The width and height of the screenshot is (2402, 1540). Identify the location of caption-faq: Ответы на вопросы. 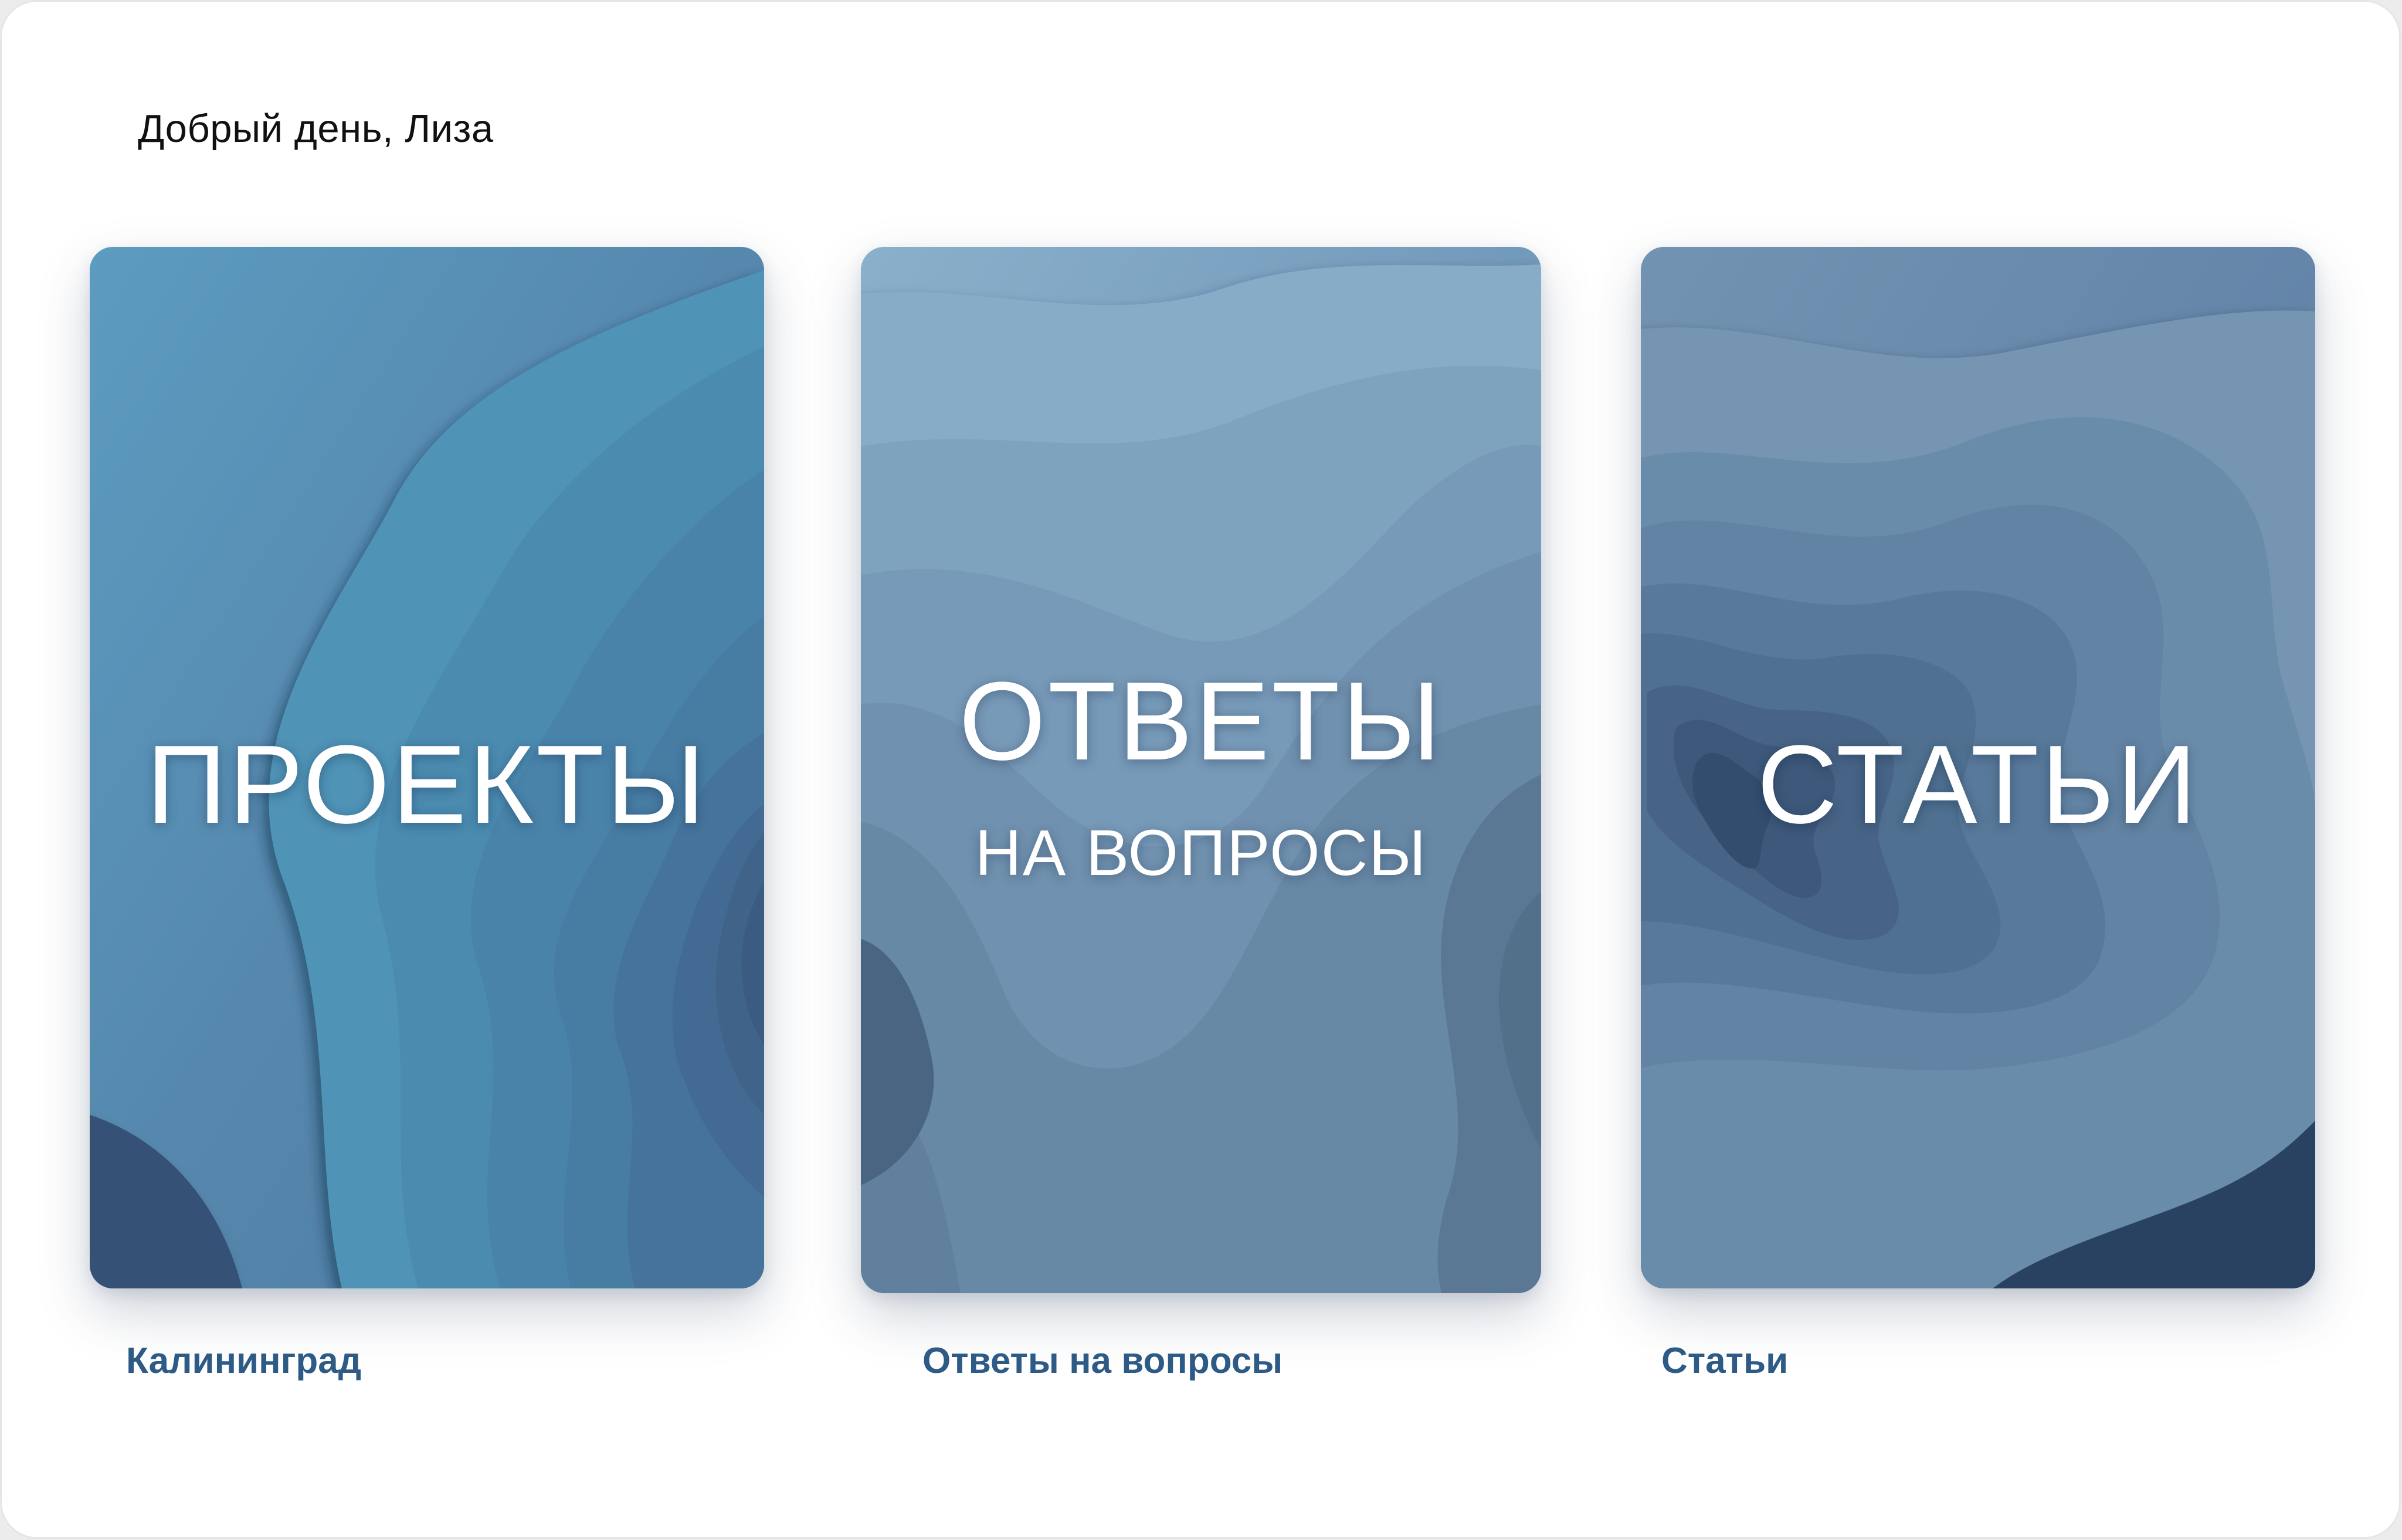
(1102, 1361).